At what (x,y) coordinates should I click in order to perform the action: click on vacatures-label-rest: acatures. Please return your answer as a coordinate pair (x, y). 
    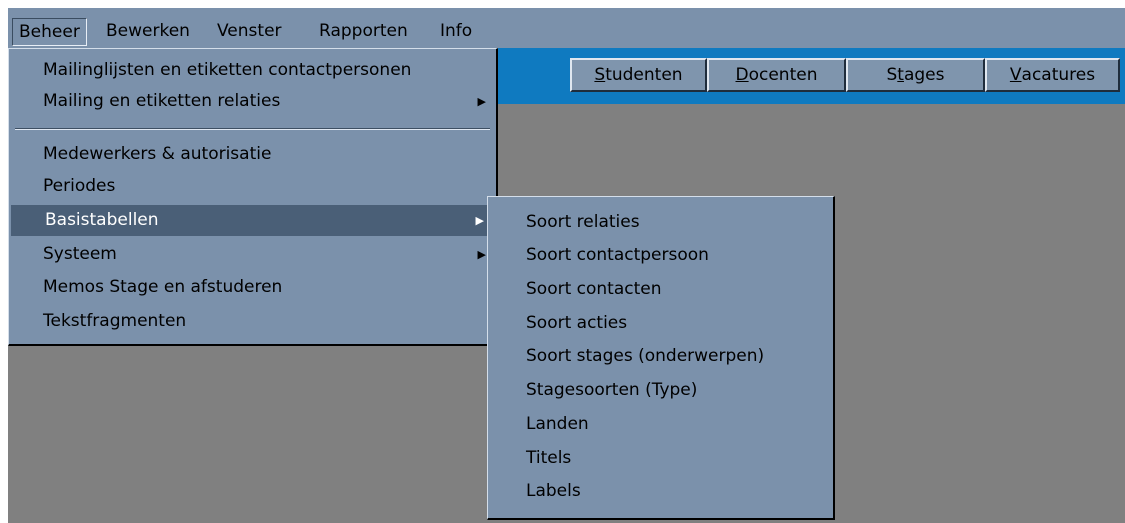
    Looking at the image, I should click on (1058, 75).